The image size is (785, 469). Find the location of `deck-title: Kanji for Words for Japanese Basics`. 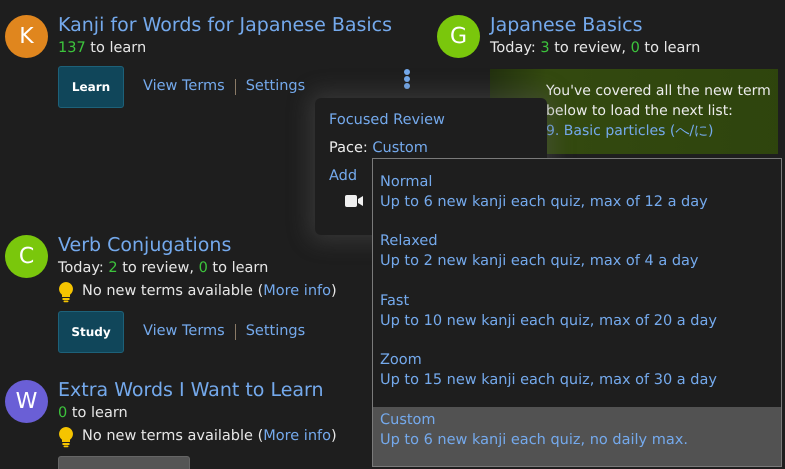

deck-title: Kanji for Words for Japanese Basics is located at coordinates (225, 25).